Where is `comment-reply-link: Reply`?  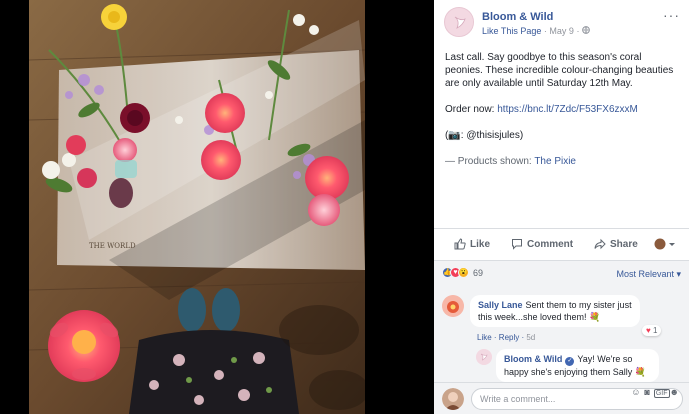
comment-reply-link: Reply is located at coordinates (509, 337).